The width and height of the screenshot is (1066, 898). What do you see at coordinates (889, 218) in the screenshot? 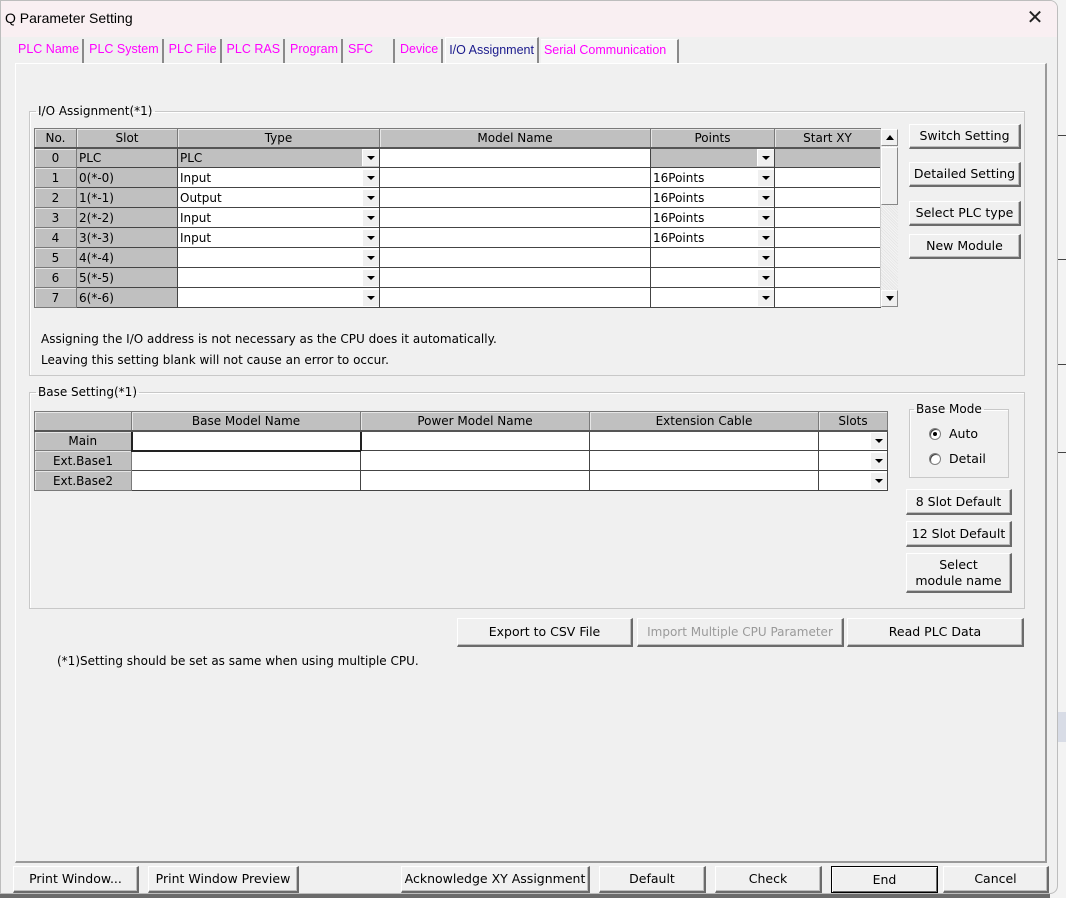
I see `io-table-scrollbar` at bounding box center [889, 218].